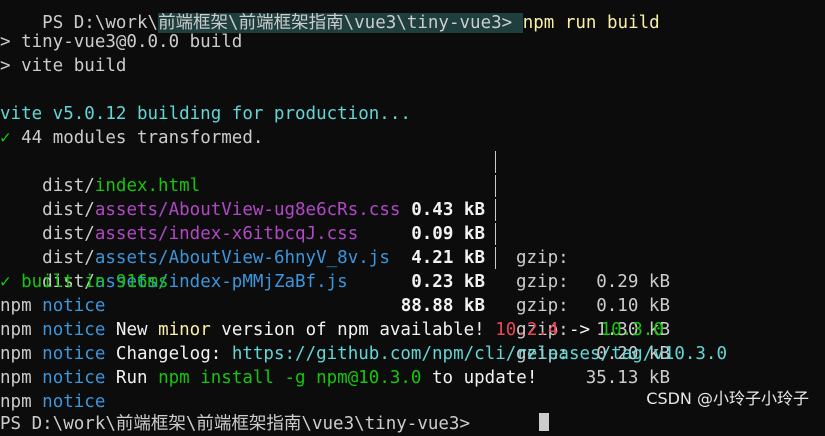  What do you see at coordinates (240, 424) in the screenshot?
I see `current-prompt-line: PS D:\work\前端框架\前端框架指南\vue3\tiny-vue3>` at bounding box center [240, 424].